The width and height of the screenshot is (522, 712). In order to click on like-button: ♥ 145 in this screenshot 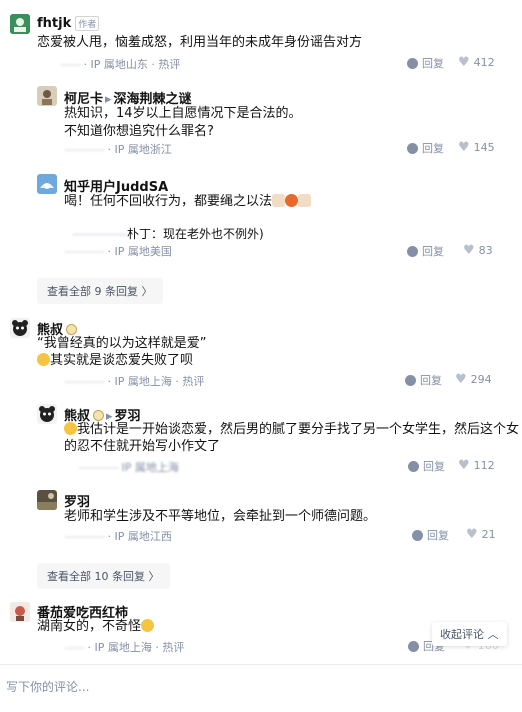, I will do `click(476, 147)`.